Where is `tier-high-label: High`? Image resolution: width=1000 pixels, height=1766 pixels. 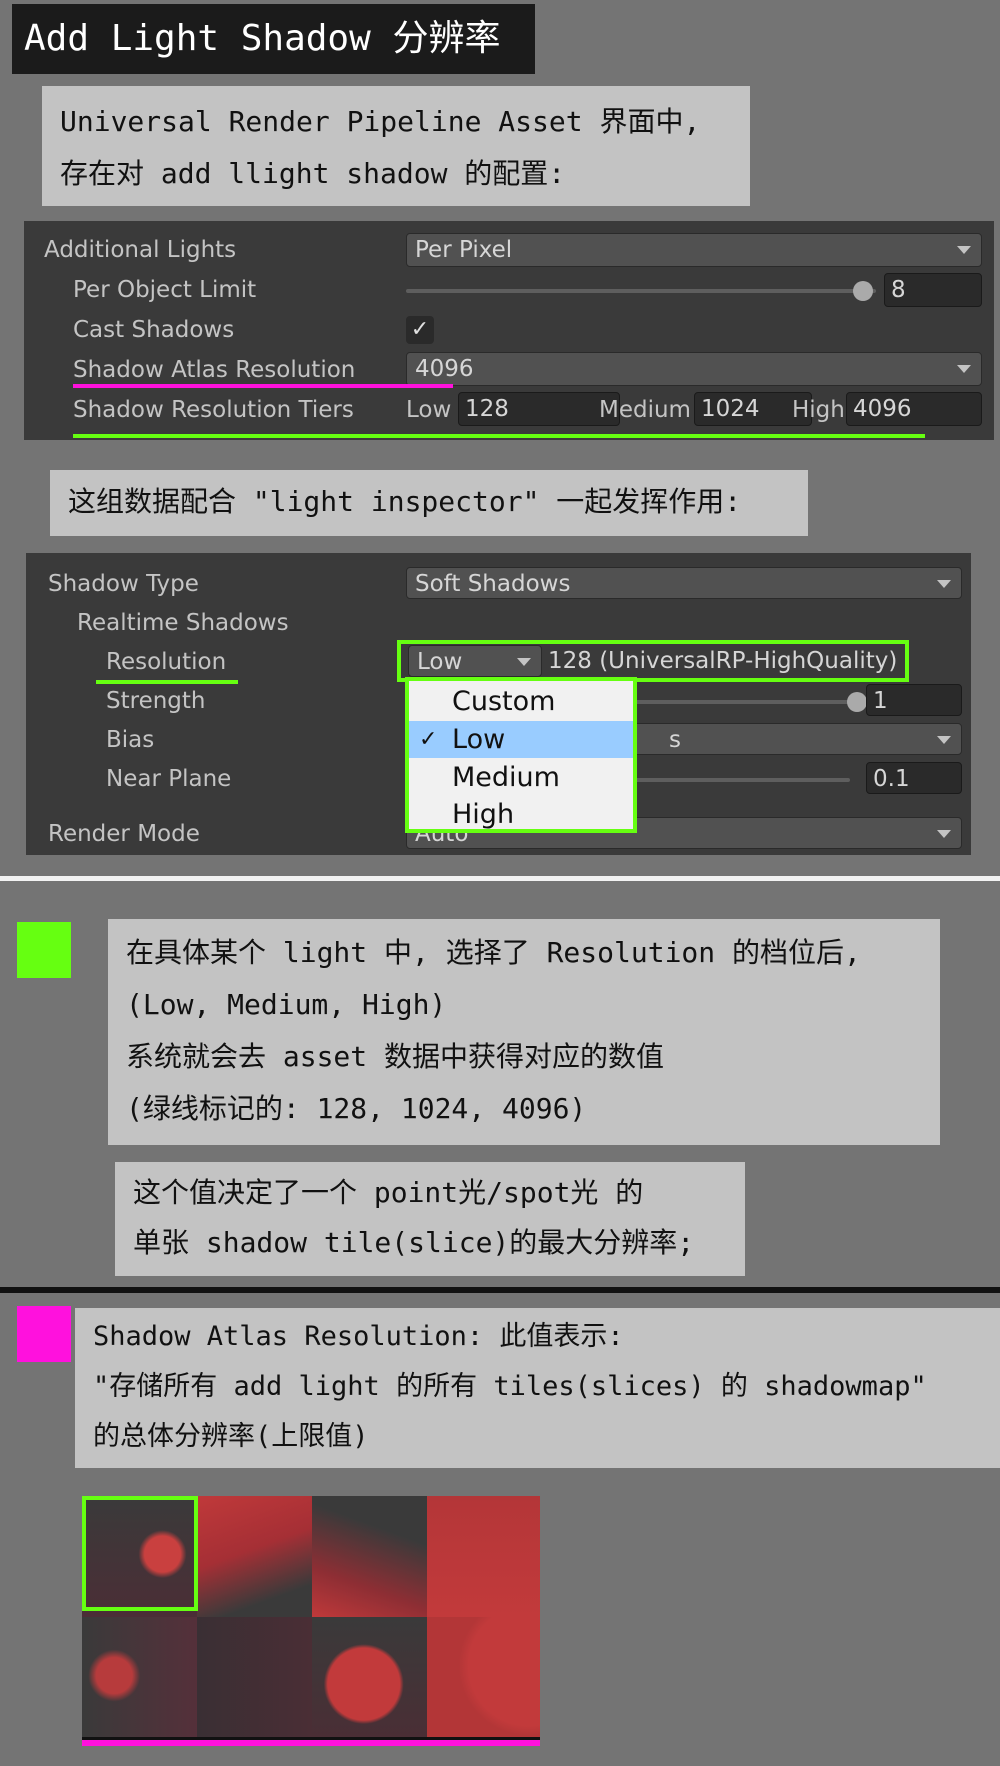
tier-high-label: High is located at coordinates (818, 410).